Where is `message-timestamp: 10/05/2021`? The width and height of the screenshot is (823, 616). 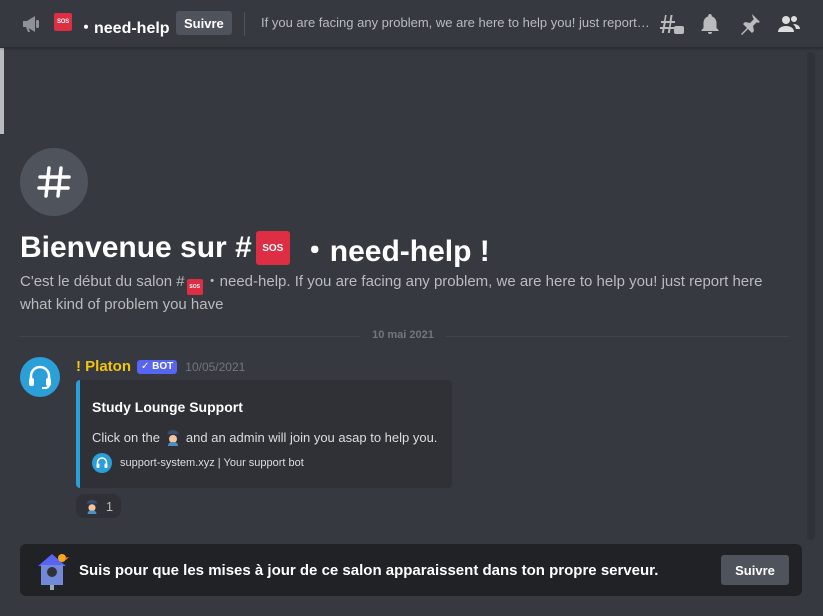
message-timestamp: 10/05/2021 is located at coordinates (215, 367).